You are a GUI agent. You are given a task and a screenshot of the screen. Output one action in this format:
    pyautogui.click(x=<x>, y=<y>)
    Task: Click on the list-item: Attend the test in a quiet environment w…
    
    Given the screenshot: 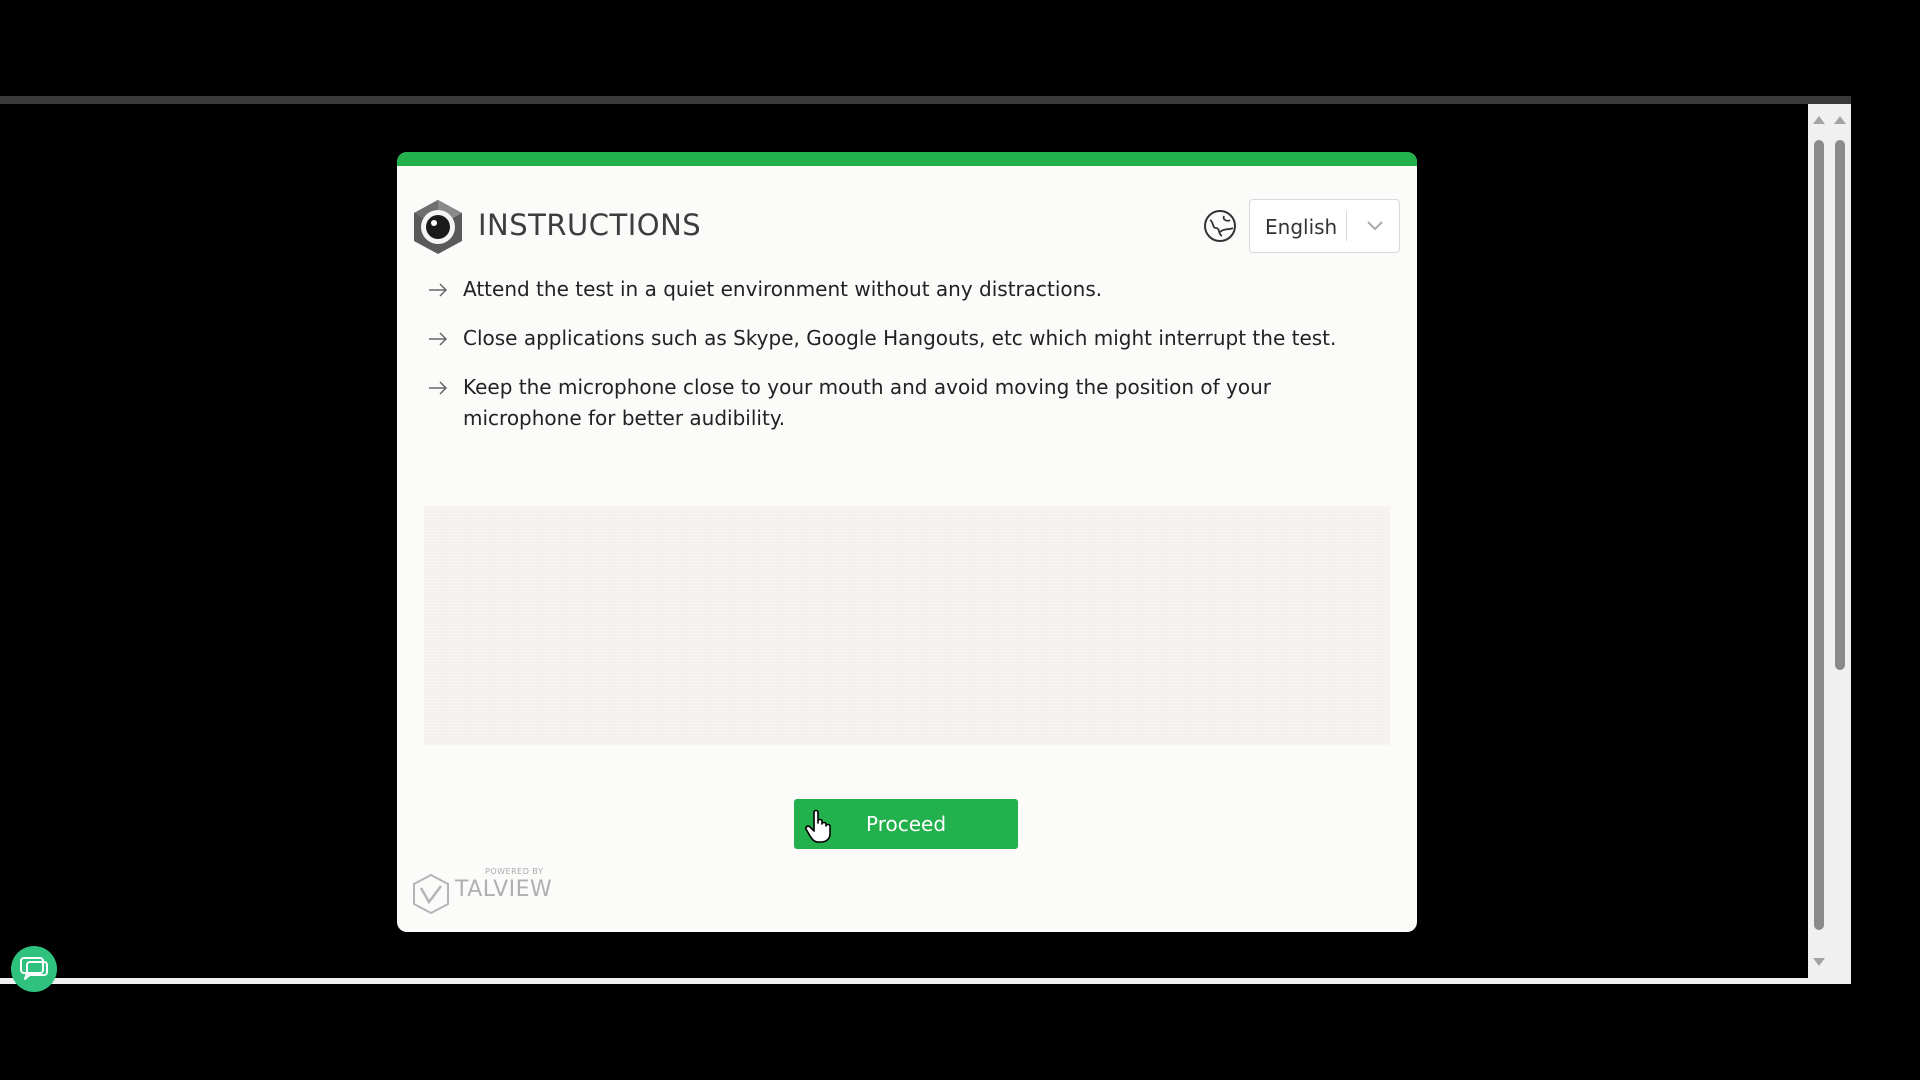 What is the action you would take?
    pyautogui.click(x=902, y=289)
    